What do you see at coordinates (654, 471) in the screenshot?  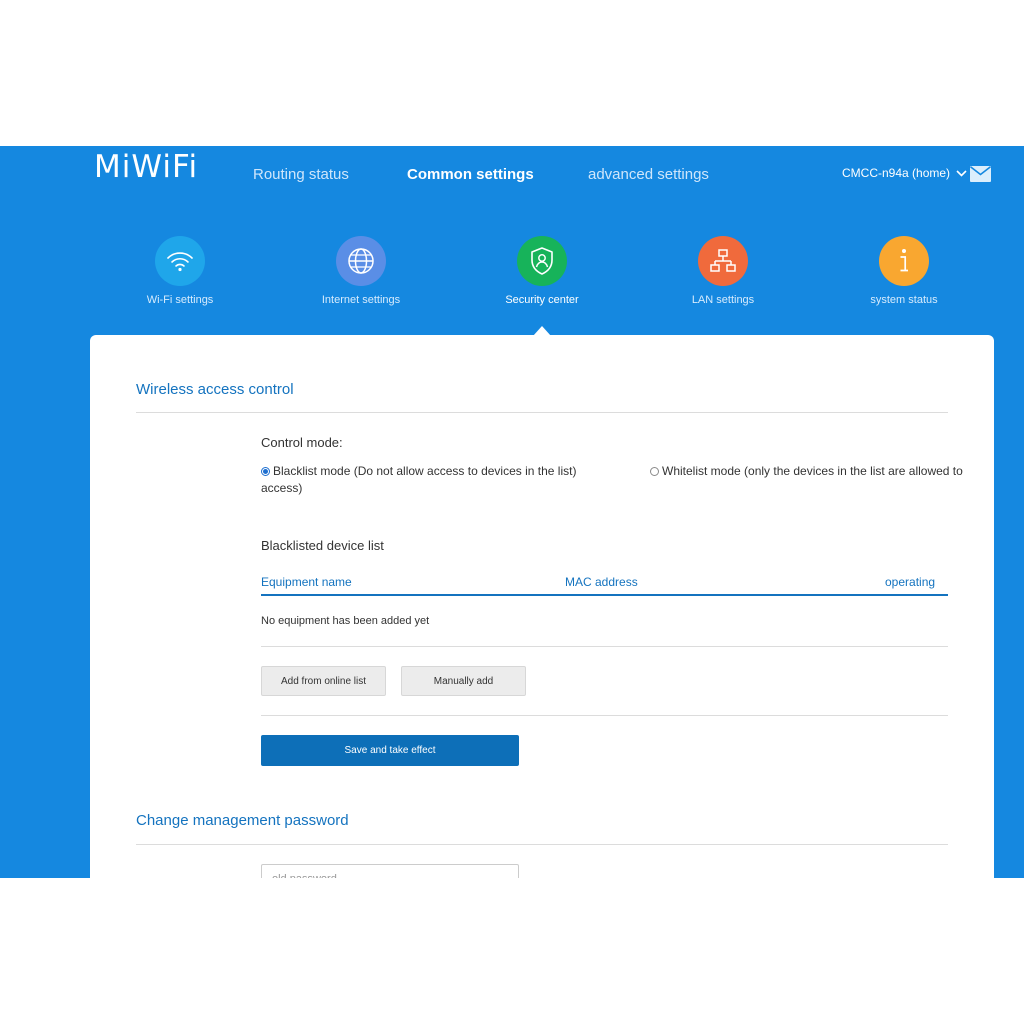 I see `whitelist-radio` at bounding box center [654, 471].